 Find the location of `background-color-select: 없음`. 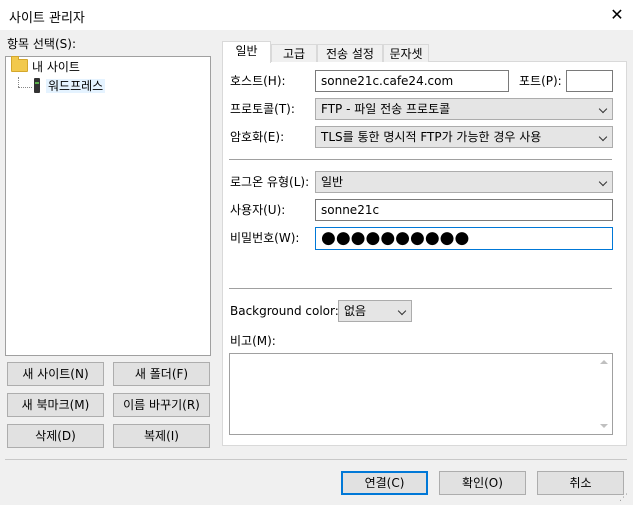

background-color-select: 없음 is located at coordinates (375, 311).